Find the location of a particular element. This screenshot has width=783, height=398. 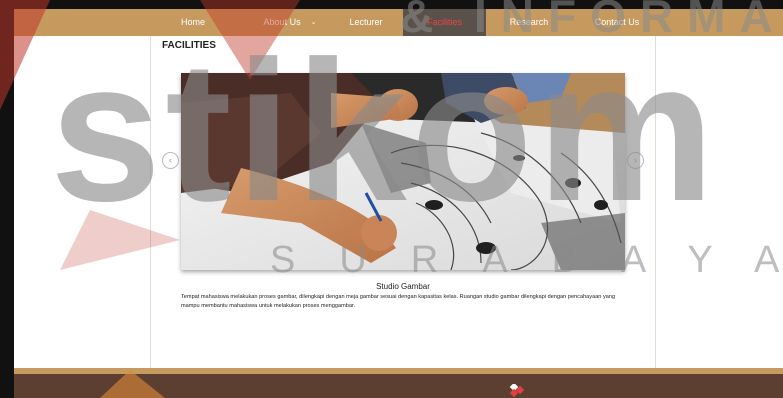

nav-research: Research is located at coordinates (529, 22).